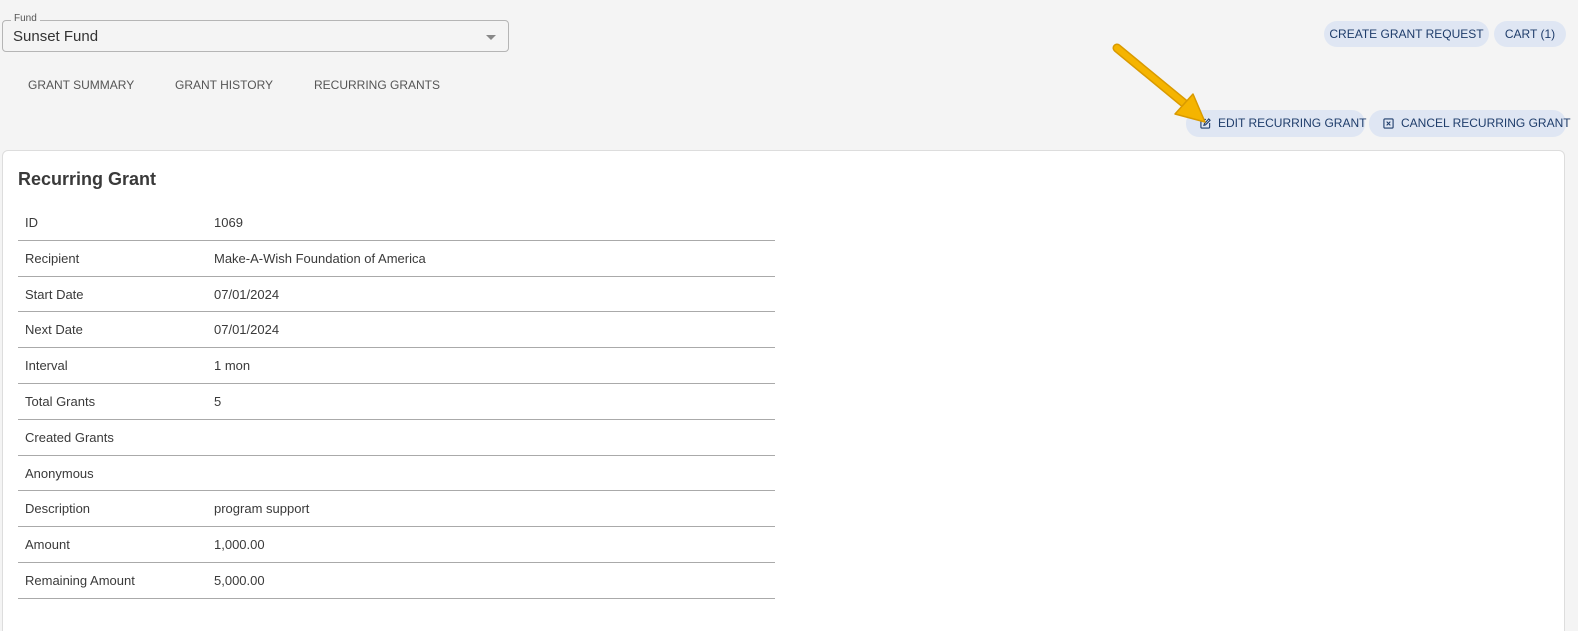 This screenshot has width=1578, height=631. What do you see at coordinates (396, 545) in the screenshot?
I see `detail-row: Amount 1,000.00` at bounding box center [396, 545].